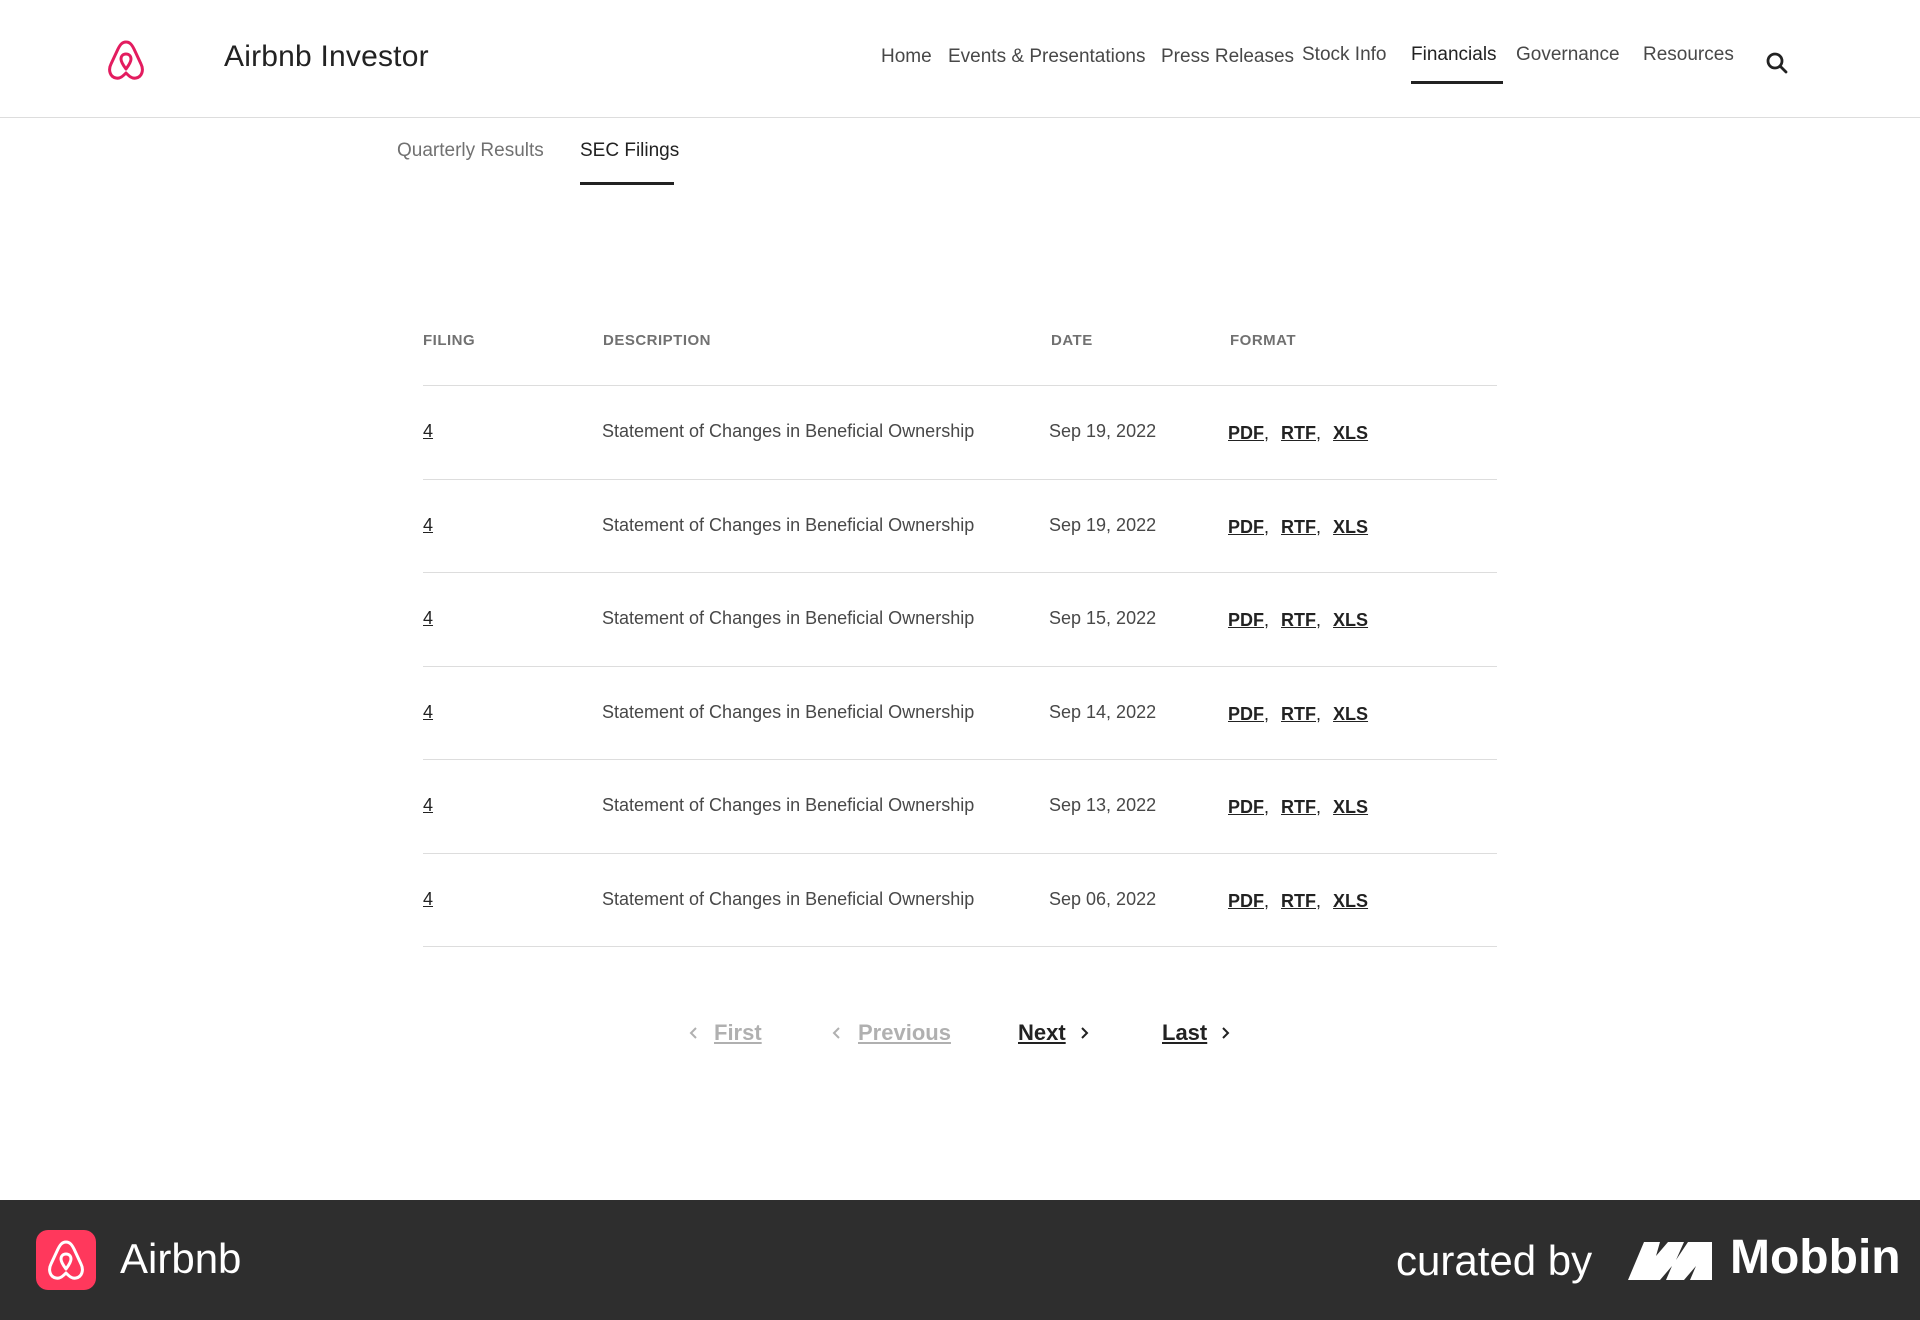  What do you see at coordinates (181, 1258) in the screenshot?
I see `footer-app-name: Airbnb` at bounding box center [181, 1258].